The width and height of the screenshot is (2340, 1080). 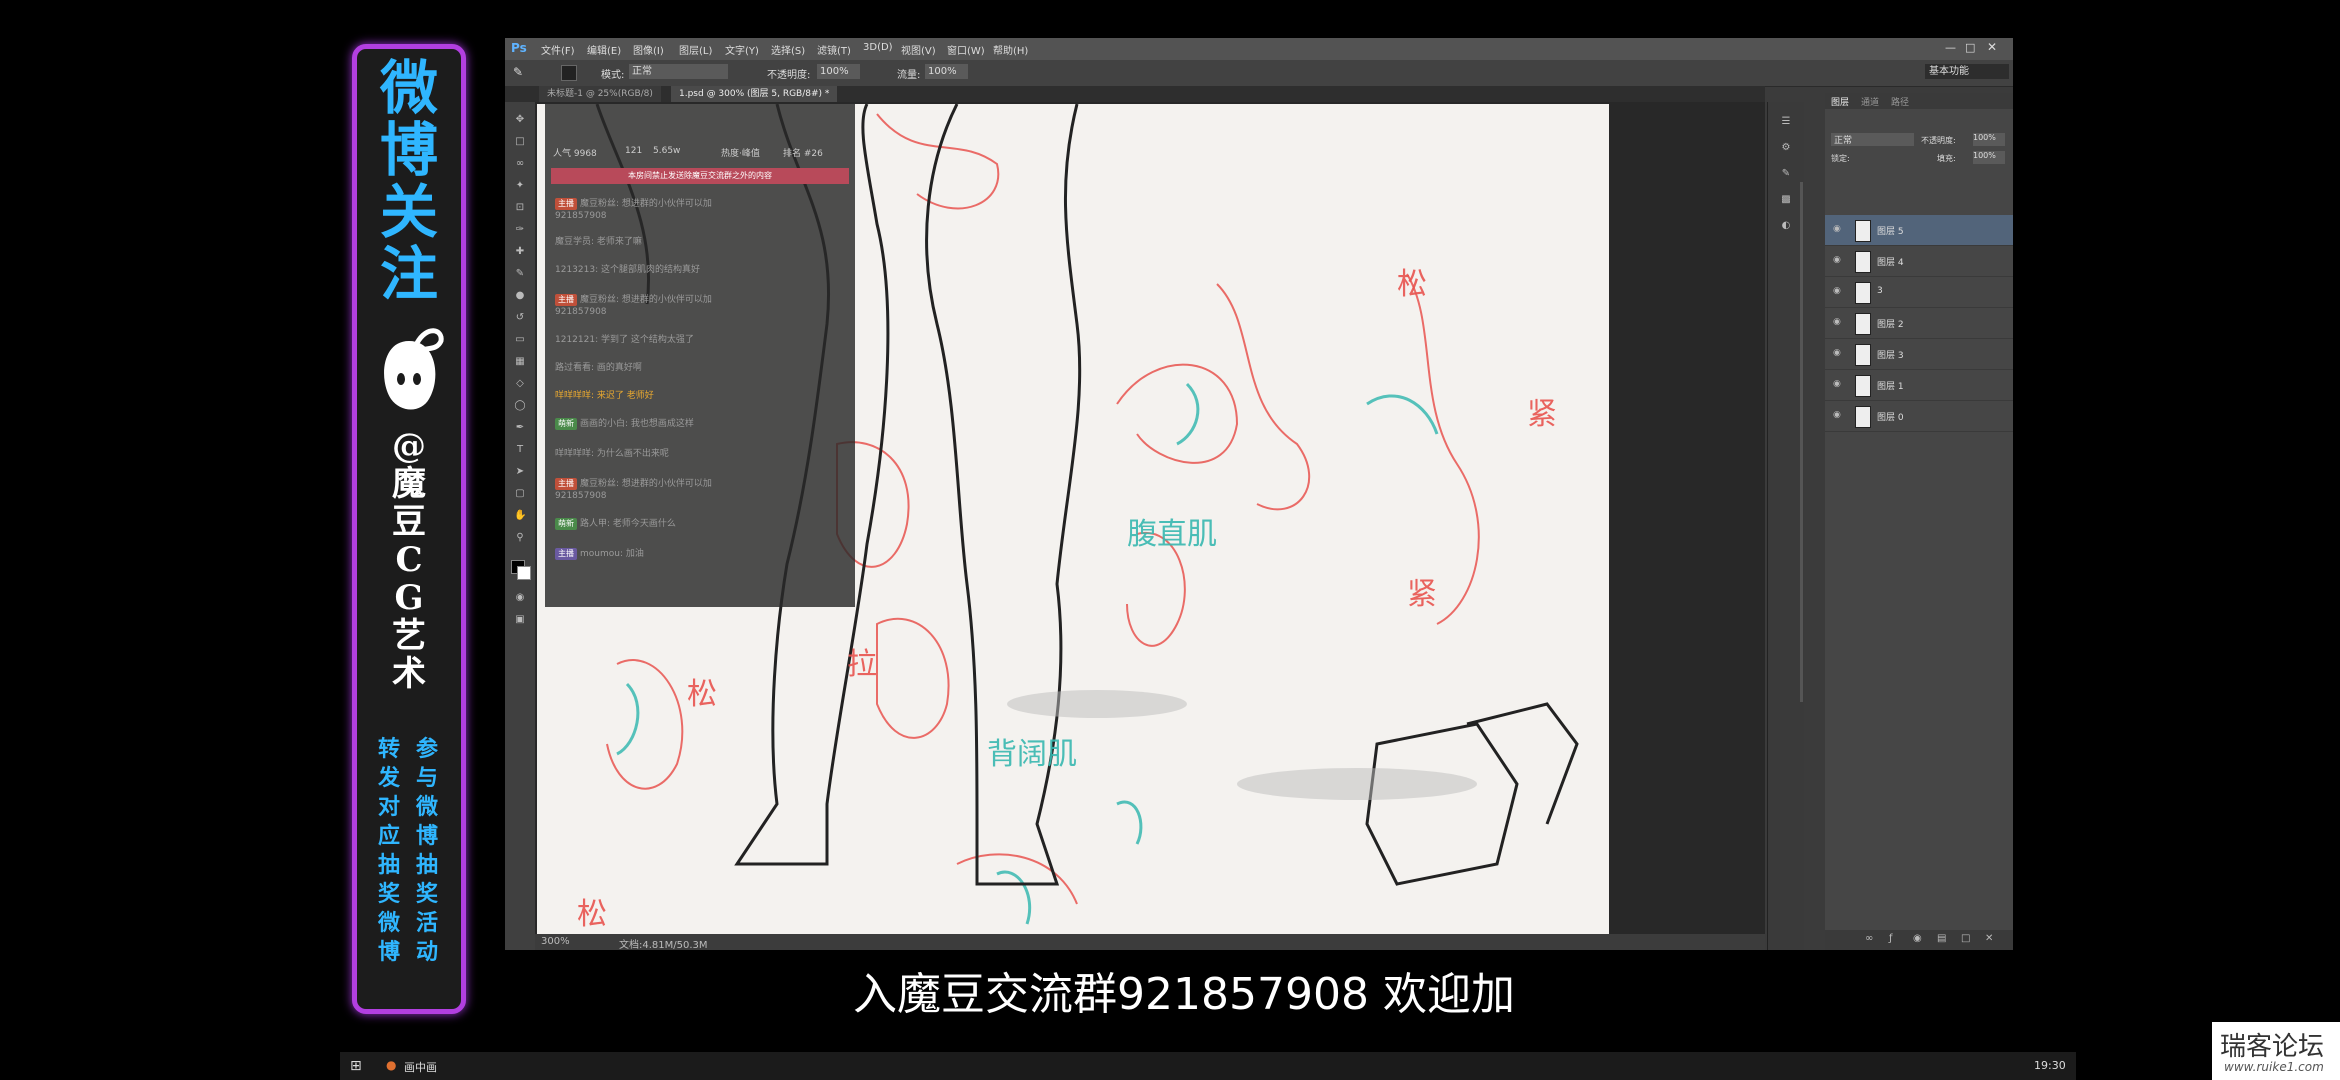 What do you see at coordinates (409, 598) in the screenshot?
I see `banner-handle-char: G` at bounding box center [409, 598].